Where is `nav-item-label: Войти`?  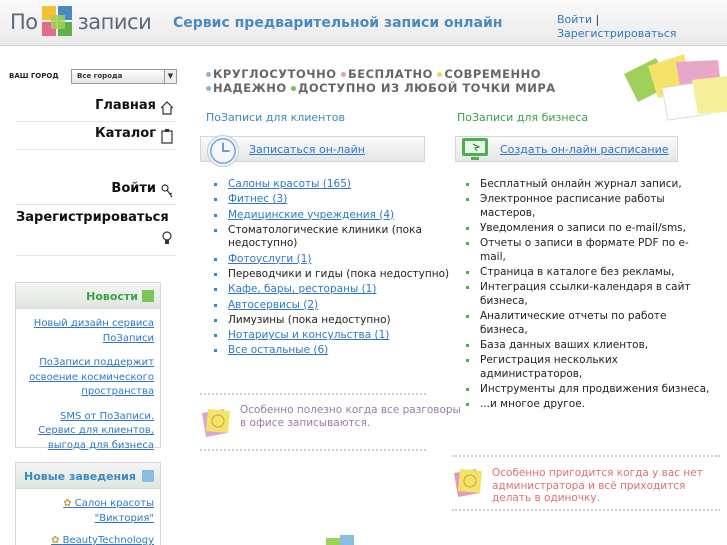 nav-item-label: Войти is located at coordinates (133, 188).